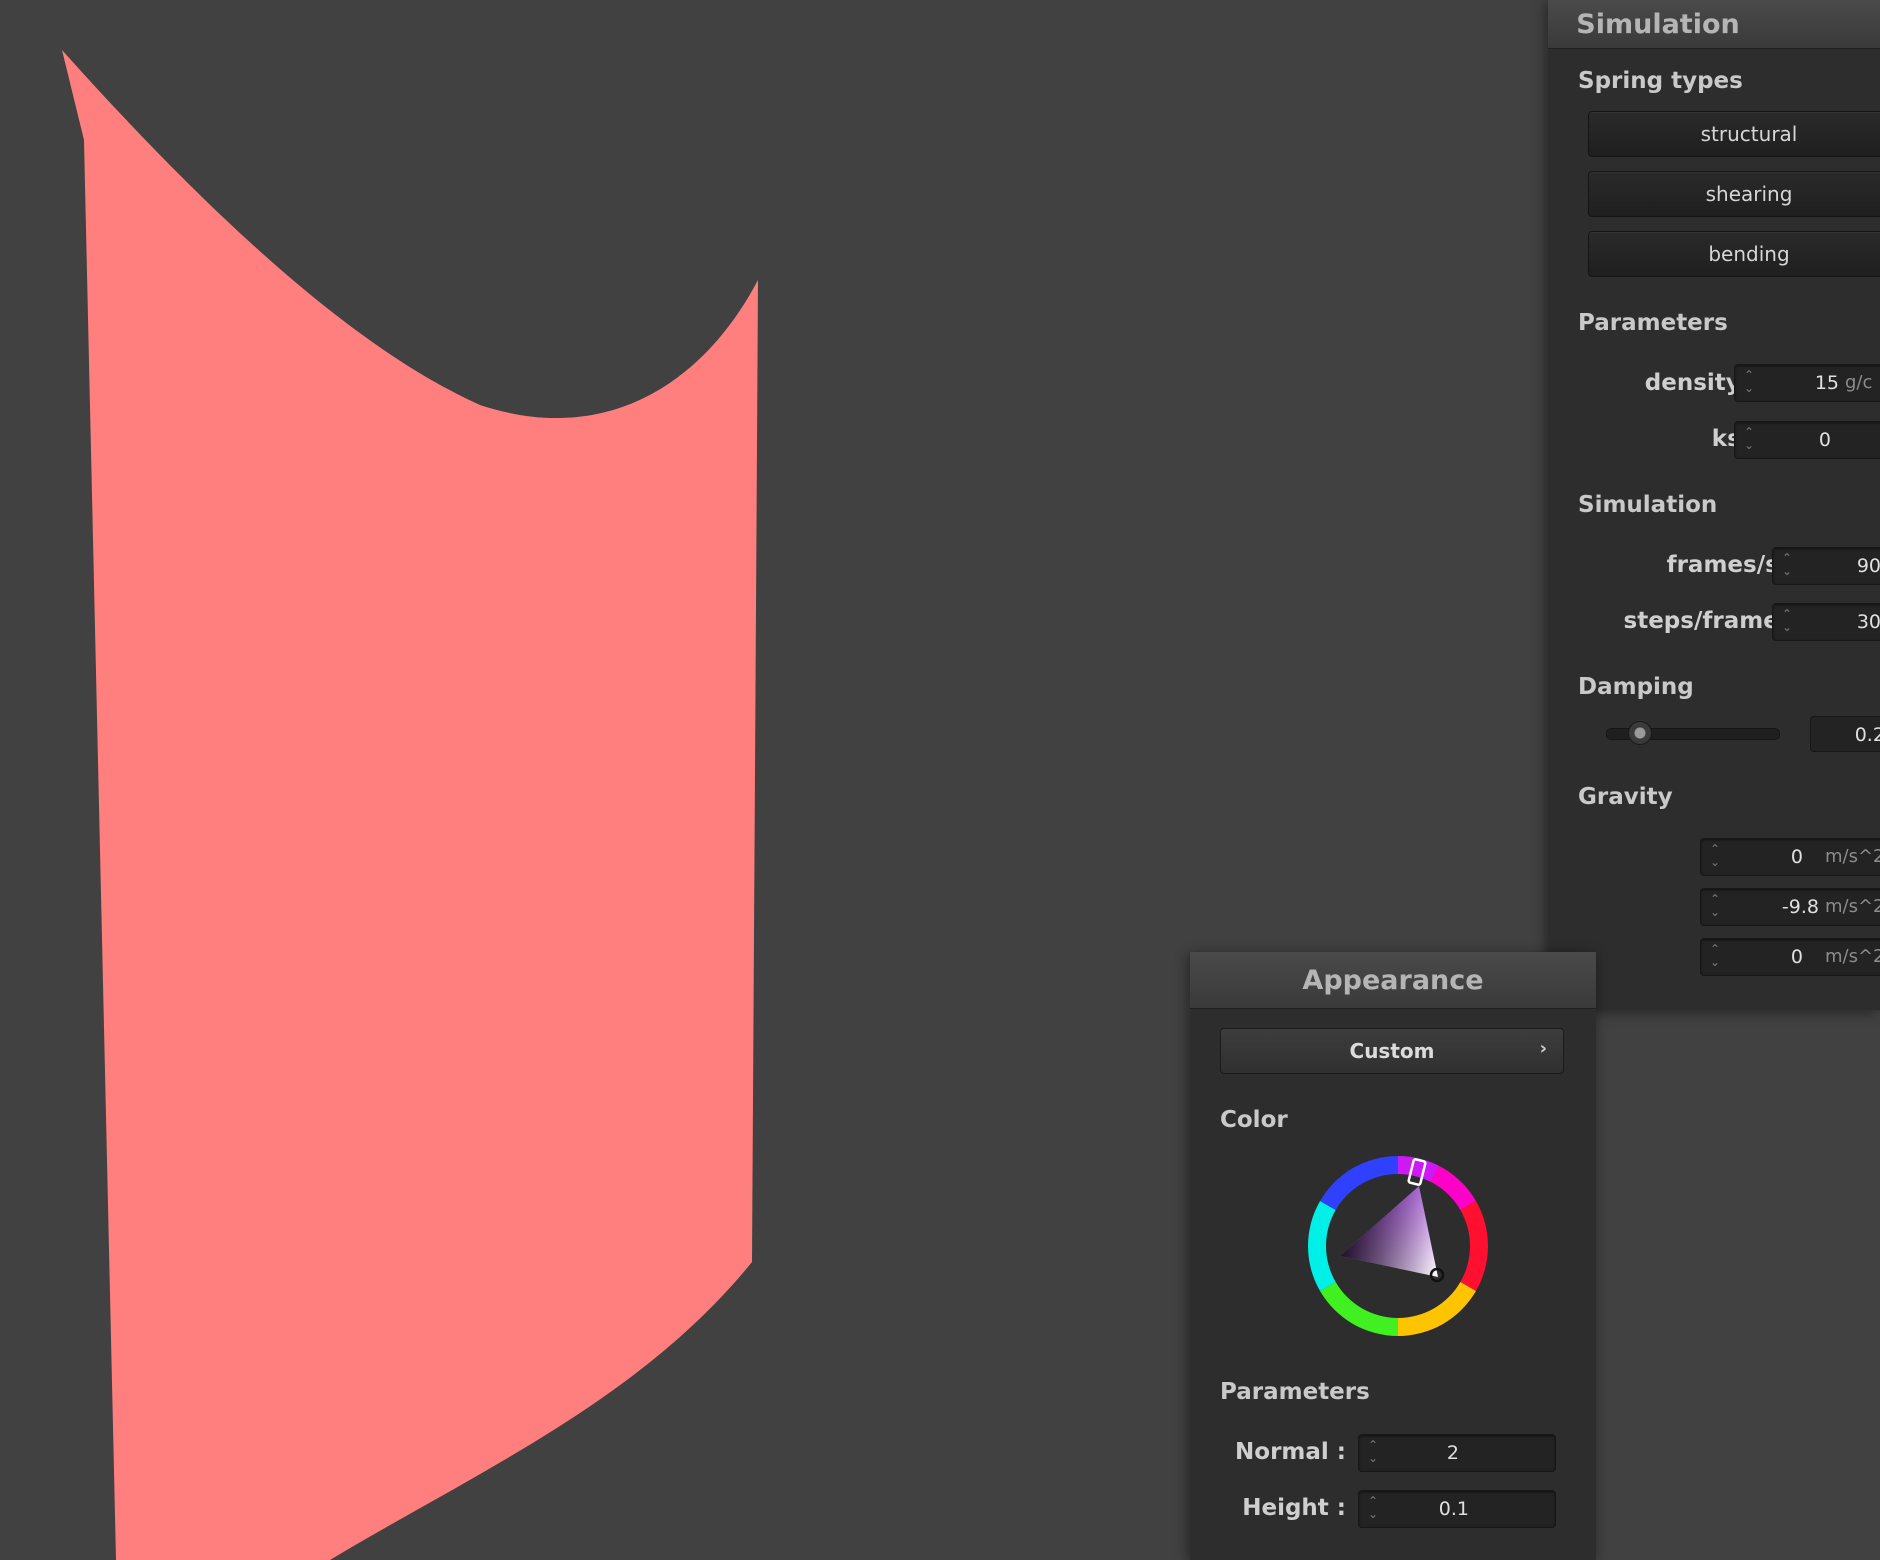  What do you see at coordinates (1254, 1120) in the screenshot?
I see `color-label: Color` at bounding box center [1254, 1120].